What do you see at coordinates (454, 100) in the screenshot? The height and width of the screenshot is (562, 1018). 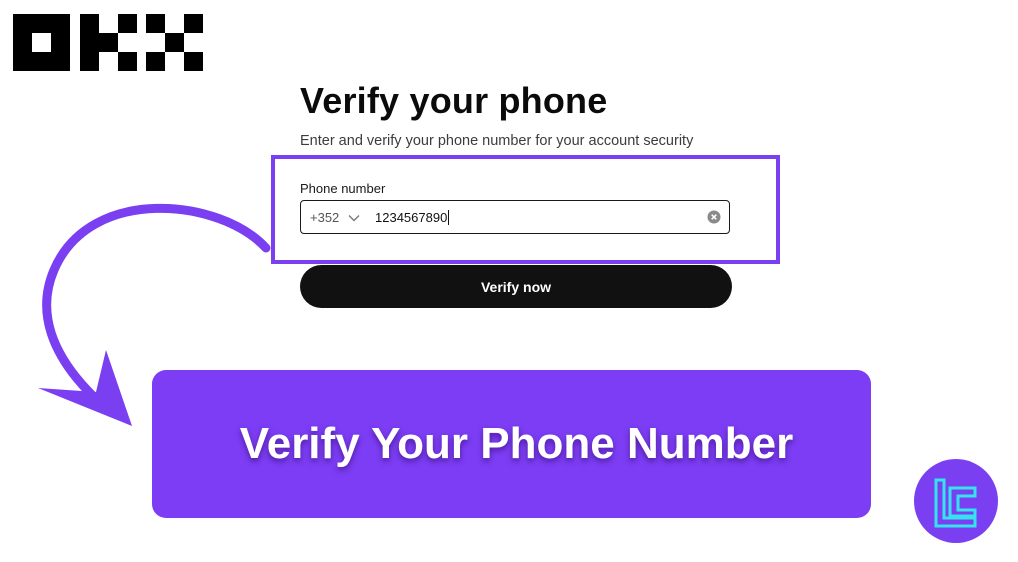 I see `page-title: Verify your phone` at bounding box center [454, 100].